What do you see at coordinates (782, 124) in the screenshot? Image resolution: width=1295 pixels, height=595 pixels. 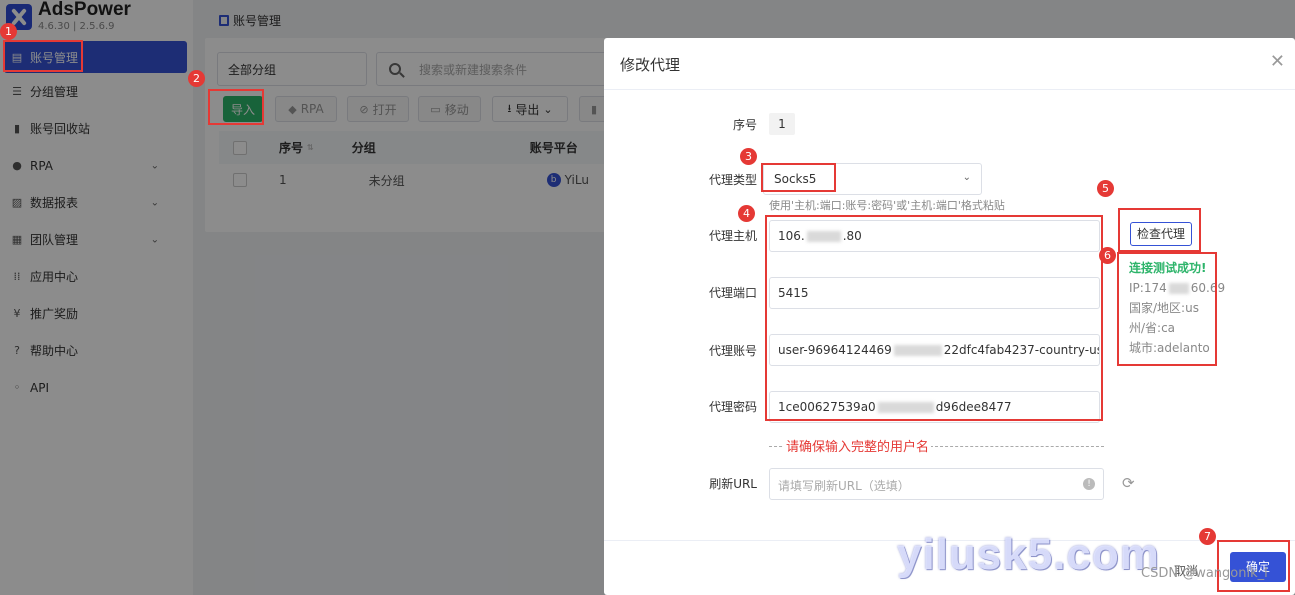 I see `seq-value: 1` at bounding box center [782, 124].